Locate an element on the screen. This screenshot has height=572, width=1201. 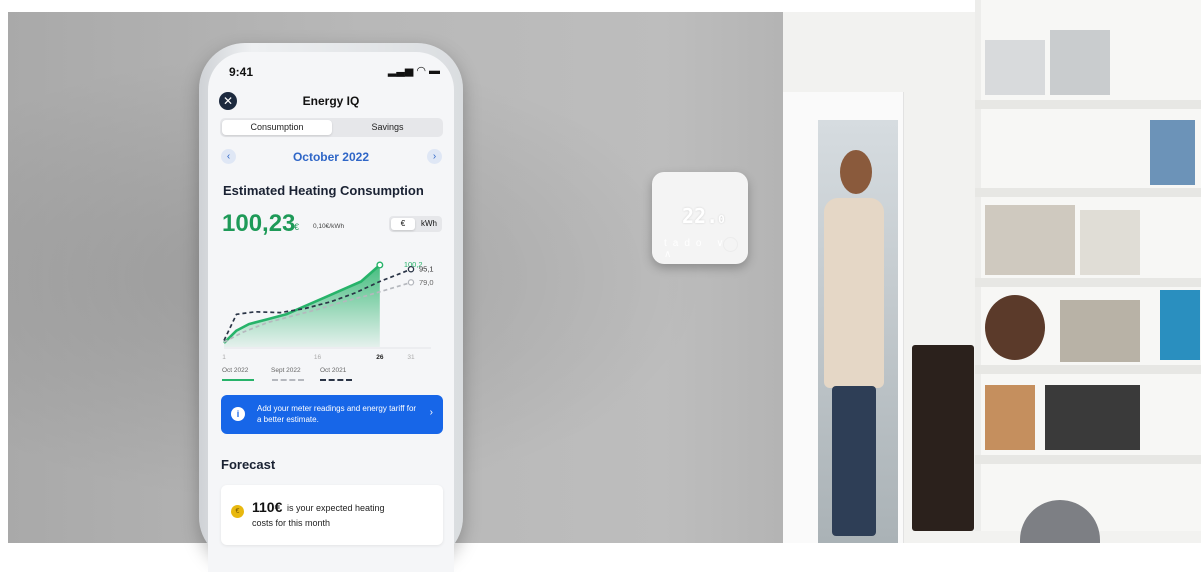
unit-toggle: € kWh is located at coordinates (415, 224).